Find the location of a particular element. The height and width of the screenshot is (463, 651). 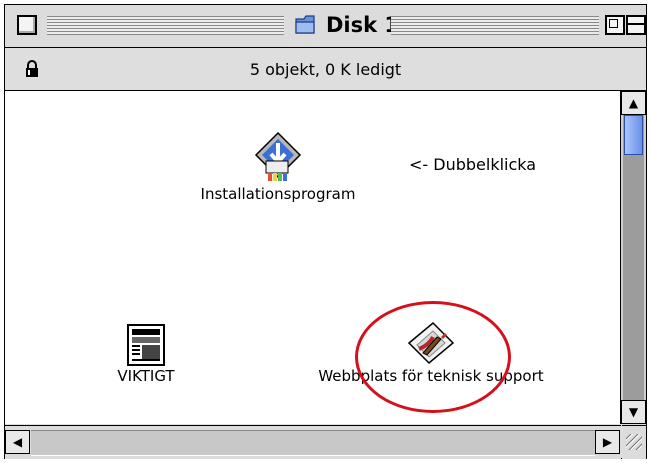

installer-item: Installationsprogram is located at coordinates (278, 167).